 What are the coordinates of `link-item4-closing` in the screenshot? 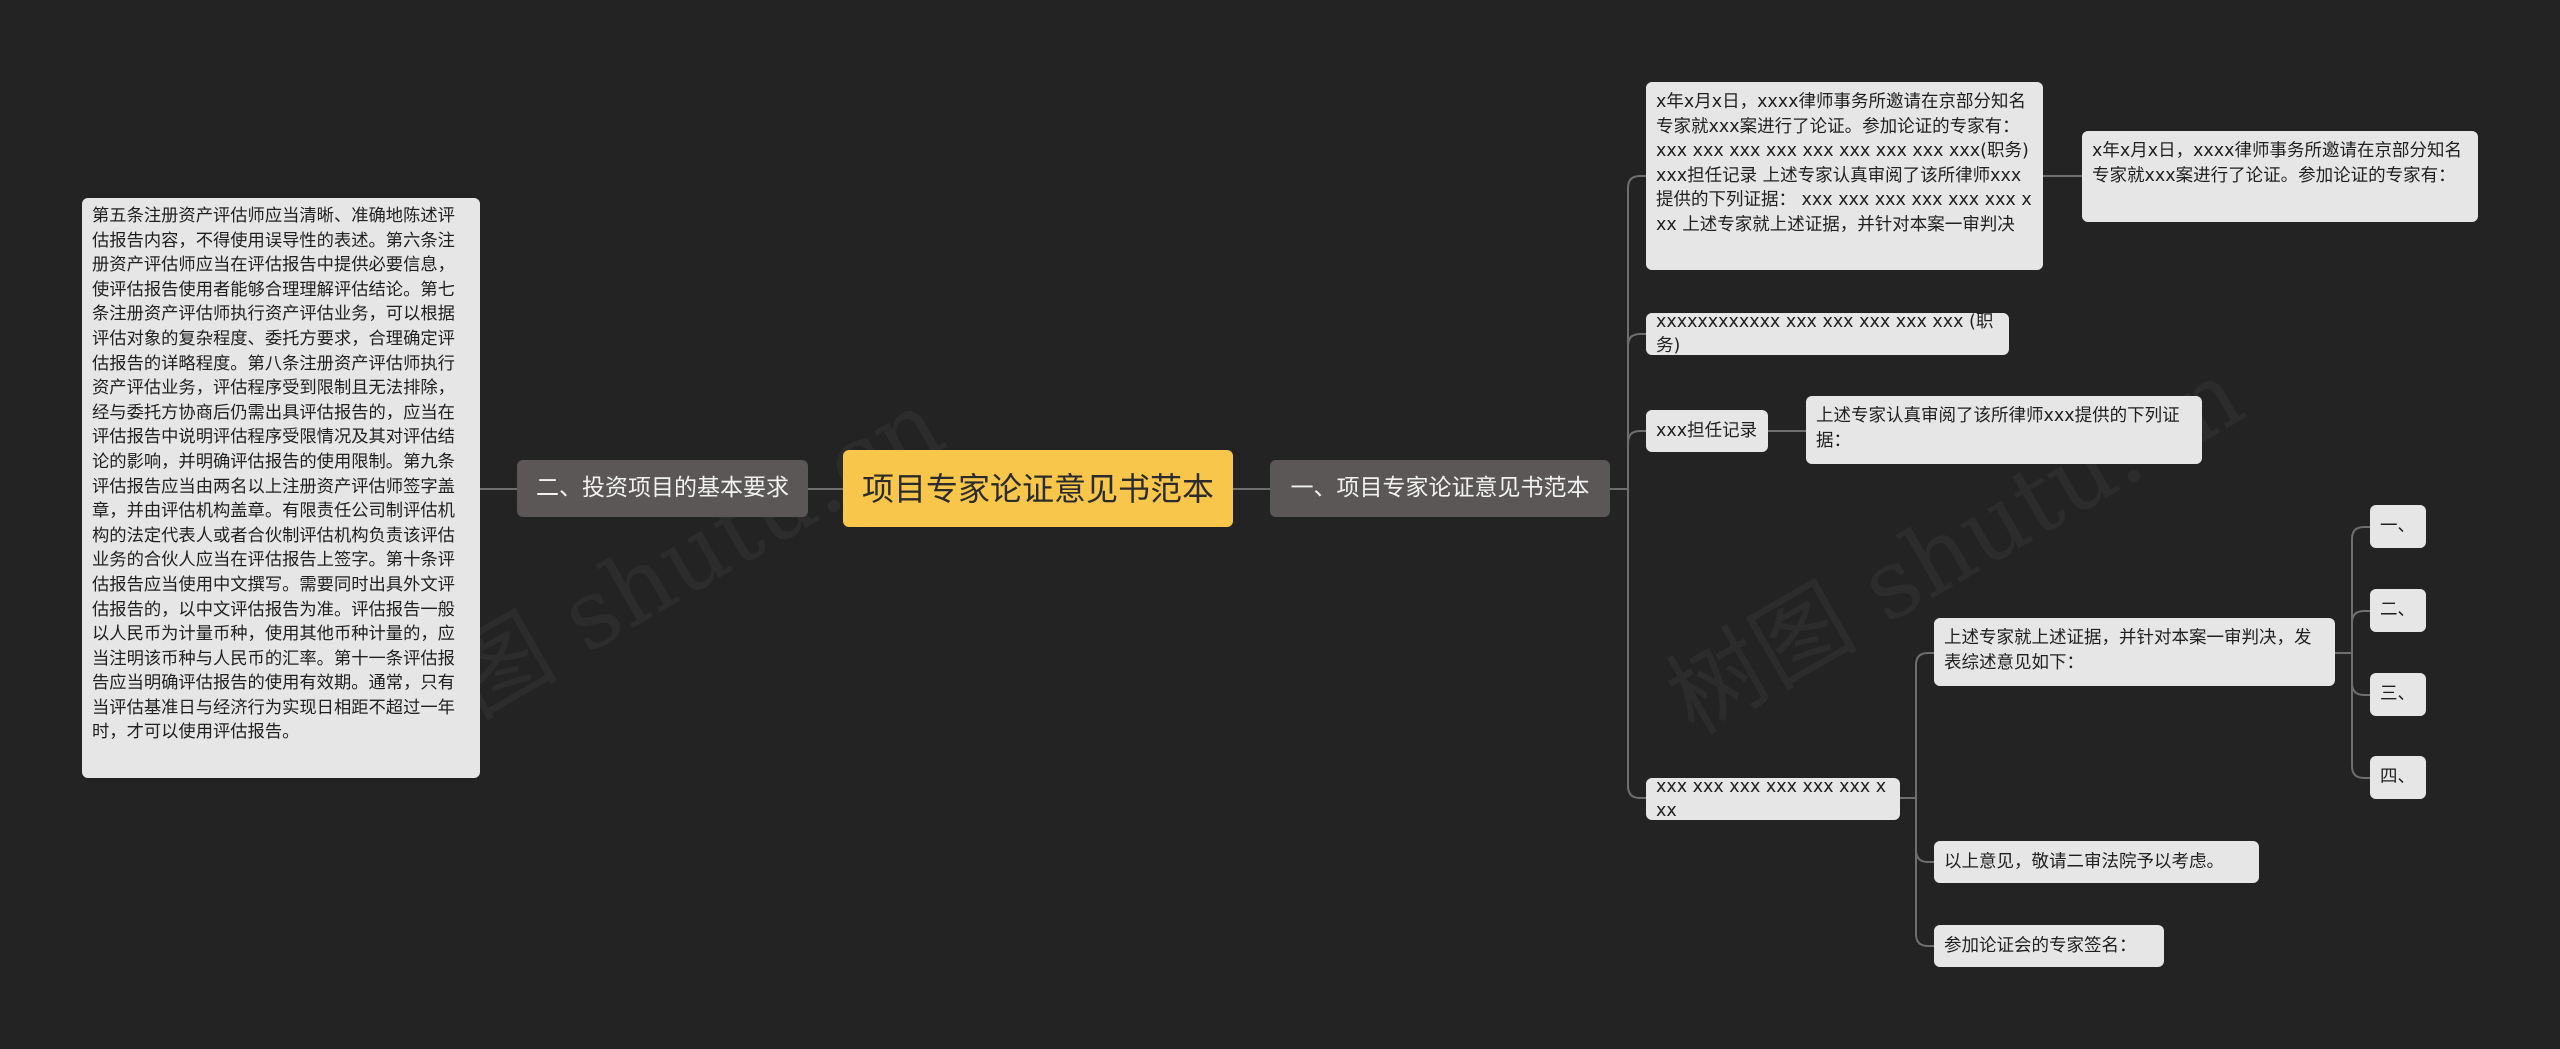 It's located at (1924, 830).